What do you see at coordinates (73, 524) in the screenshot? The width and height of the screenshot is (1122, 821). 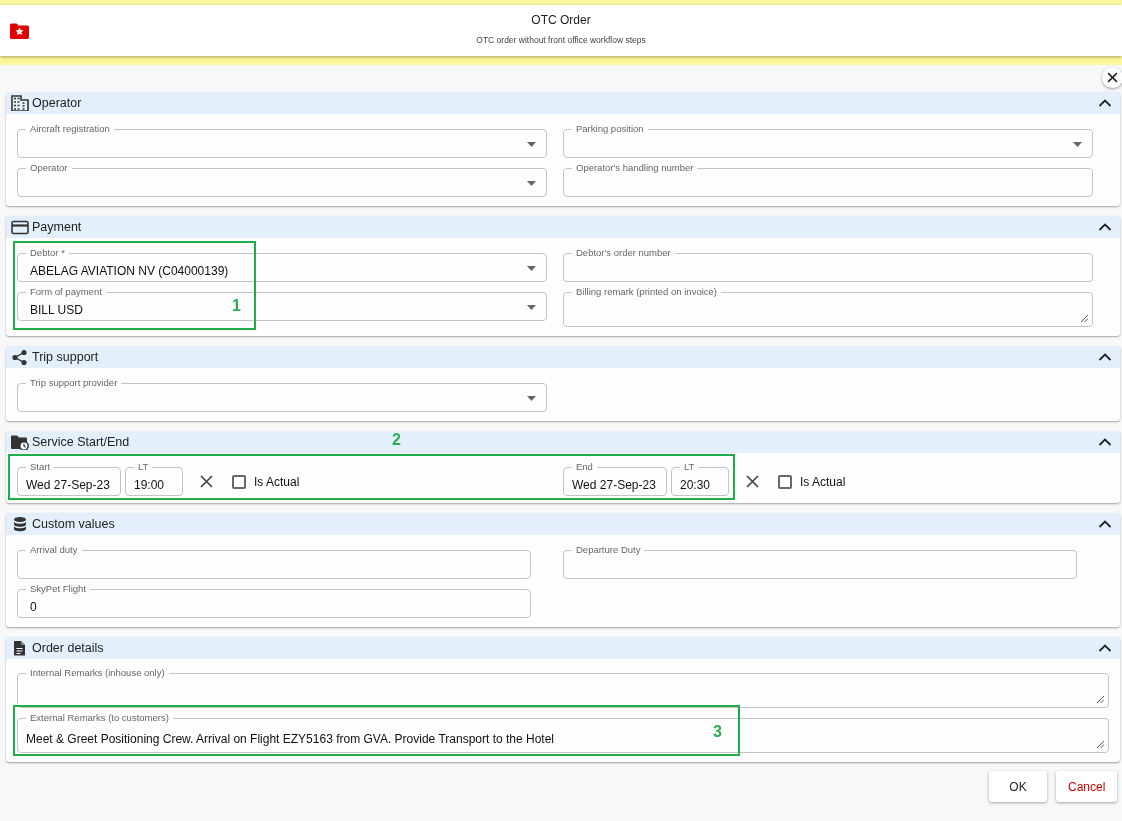 I see `section-title: Custom values` at bounding box center [73, 524].